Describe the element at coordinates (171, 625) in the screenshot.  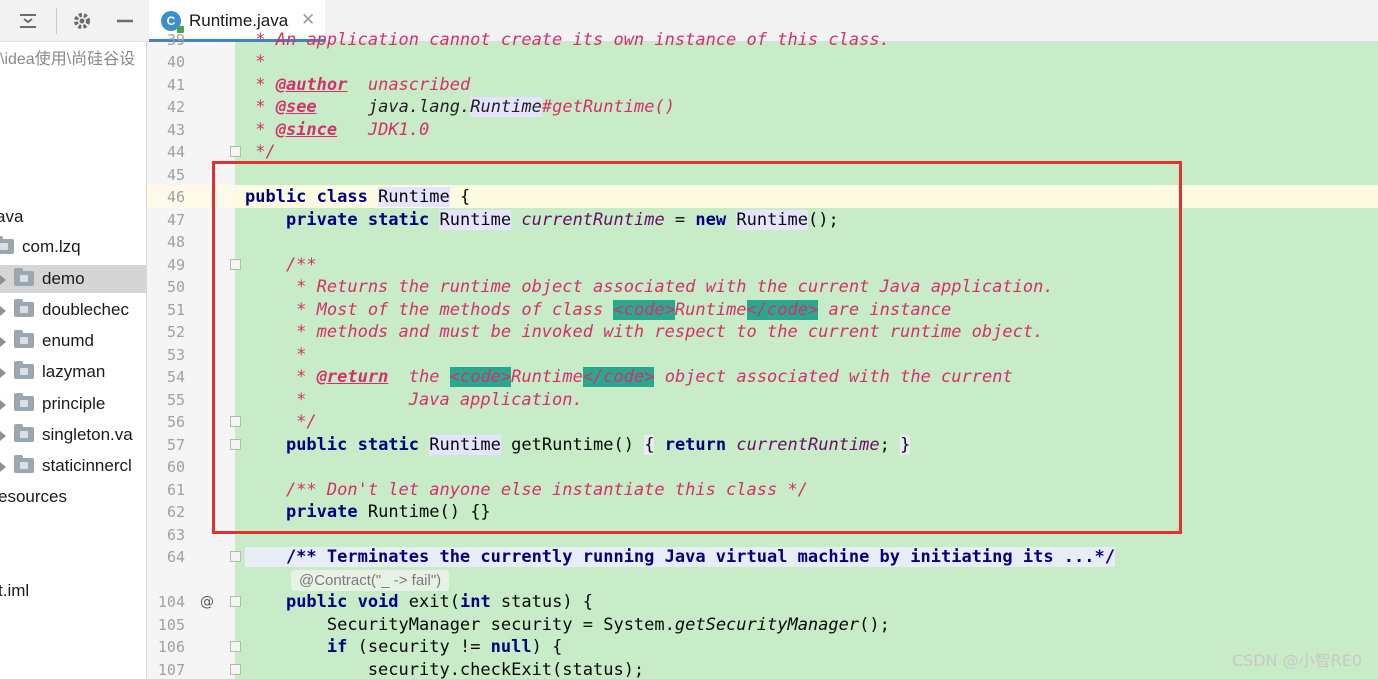
I see `line-number: 105` at that location.